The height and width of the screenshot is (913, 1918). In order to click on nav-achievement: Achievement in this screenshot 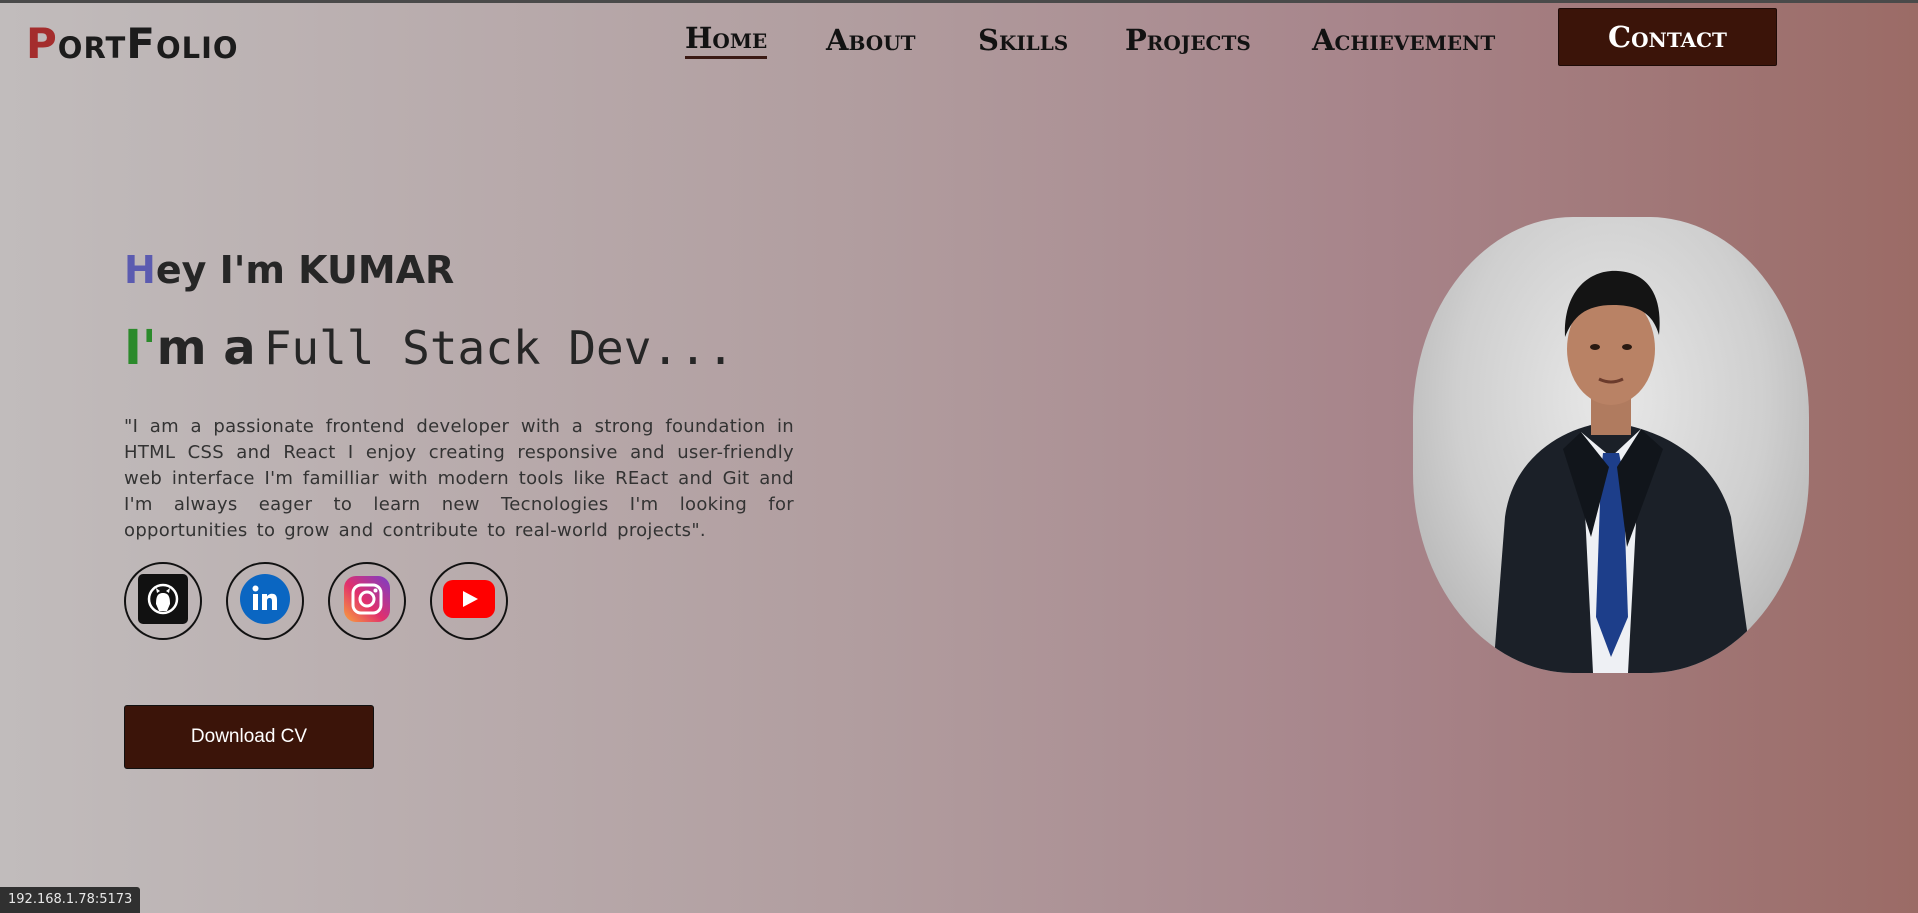, I will do `click(1403, 40)`.